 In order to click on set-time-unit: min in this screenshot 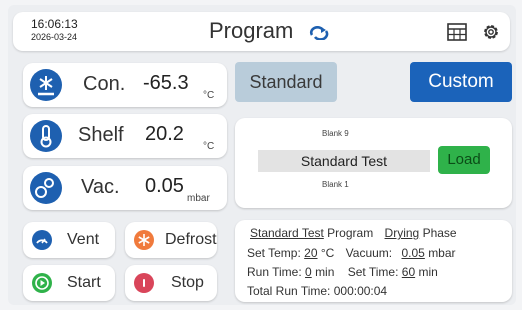, I will do `click(428, 272)`.